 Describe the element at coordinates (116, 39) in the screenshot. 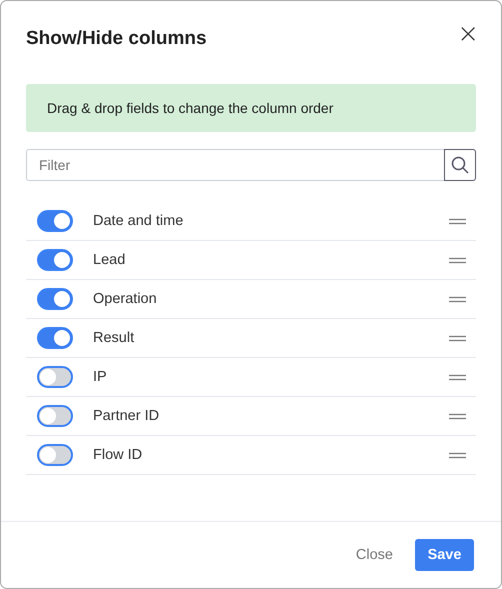

I see `dialog-title: Show/Hide columns` at that location.